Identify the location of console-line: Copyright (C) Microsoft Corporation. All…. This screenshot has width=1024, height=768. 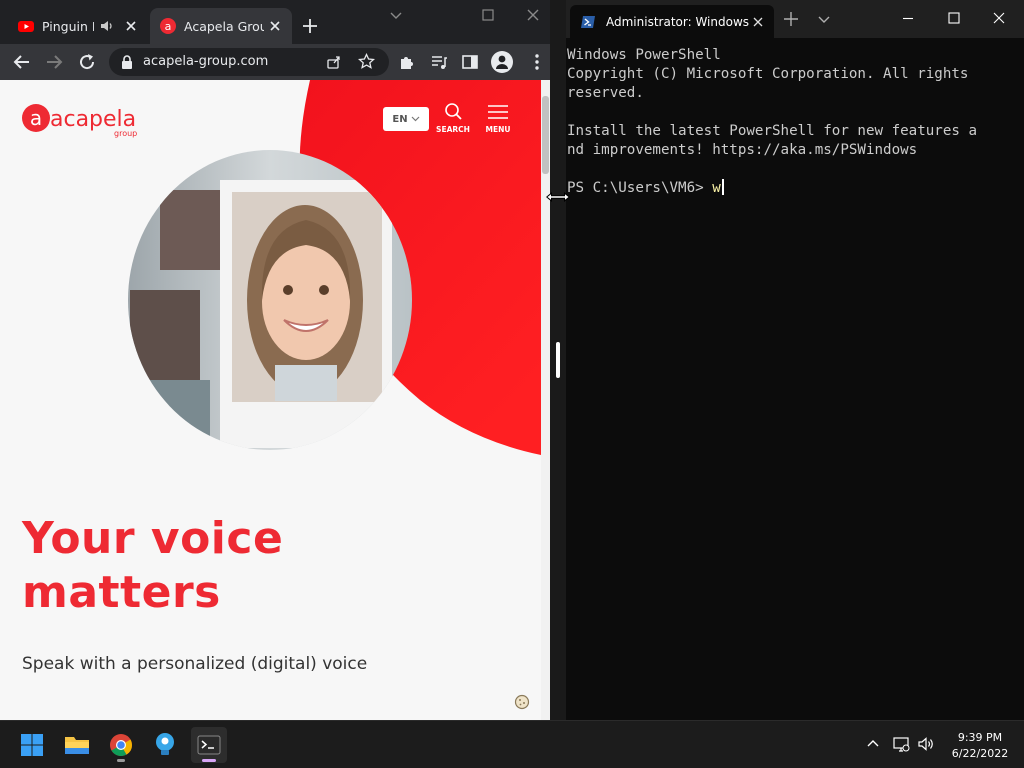
(768, 74).